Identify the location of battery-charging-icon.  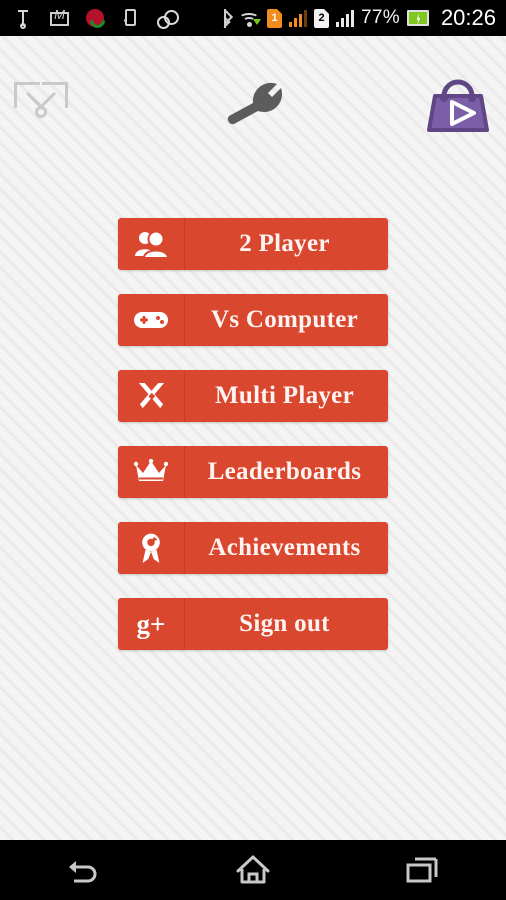
(417, 18).